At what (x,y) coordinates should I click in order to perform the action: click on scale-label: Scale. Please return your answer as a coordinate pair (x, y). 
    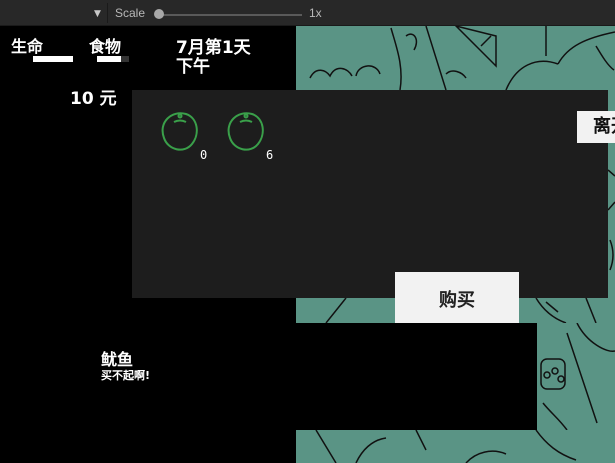
    Looking at the image, I should click on (130, 13).